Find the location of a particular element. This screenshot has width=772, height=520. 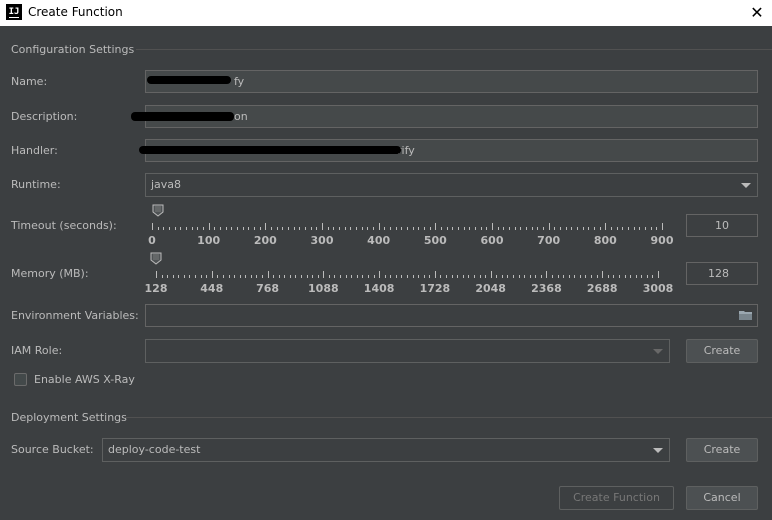

xray-checkbox is located at coordinates (20, 379).